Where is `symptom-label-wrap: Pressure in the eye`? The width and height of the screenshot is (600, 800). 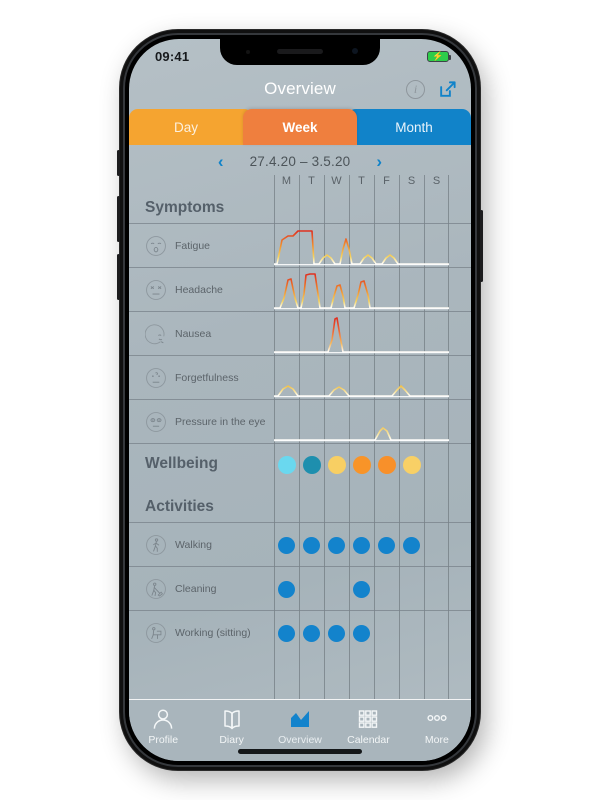 symptom-label-wrap: Pressure in the eye is located at coordinates (201, 422).